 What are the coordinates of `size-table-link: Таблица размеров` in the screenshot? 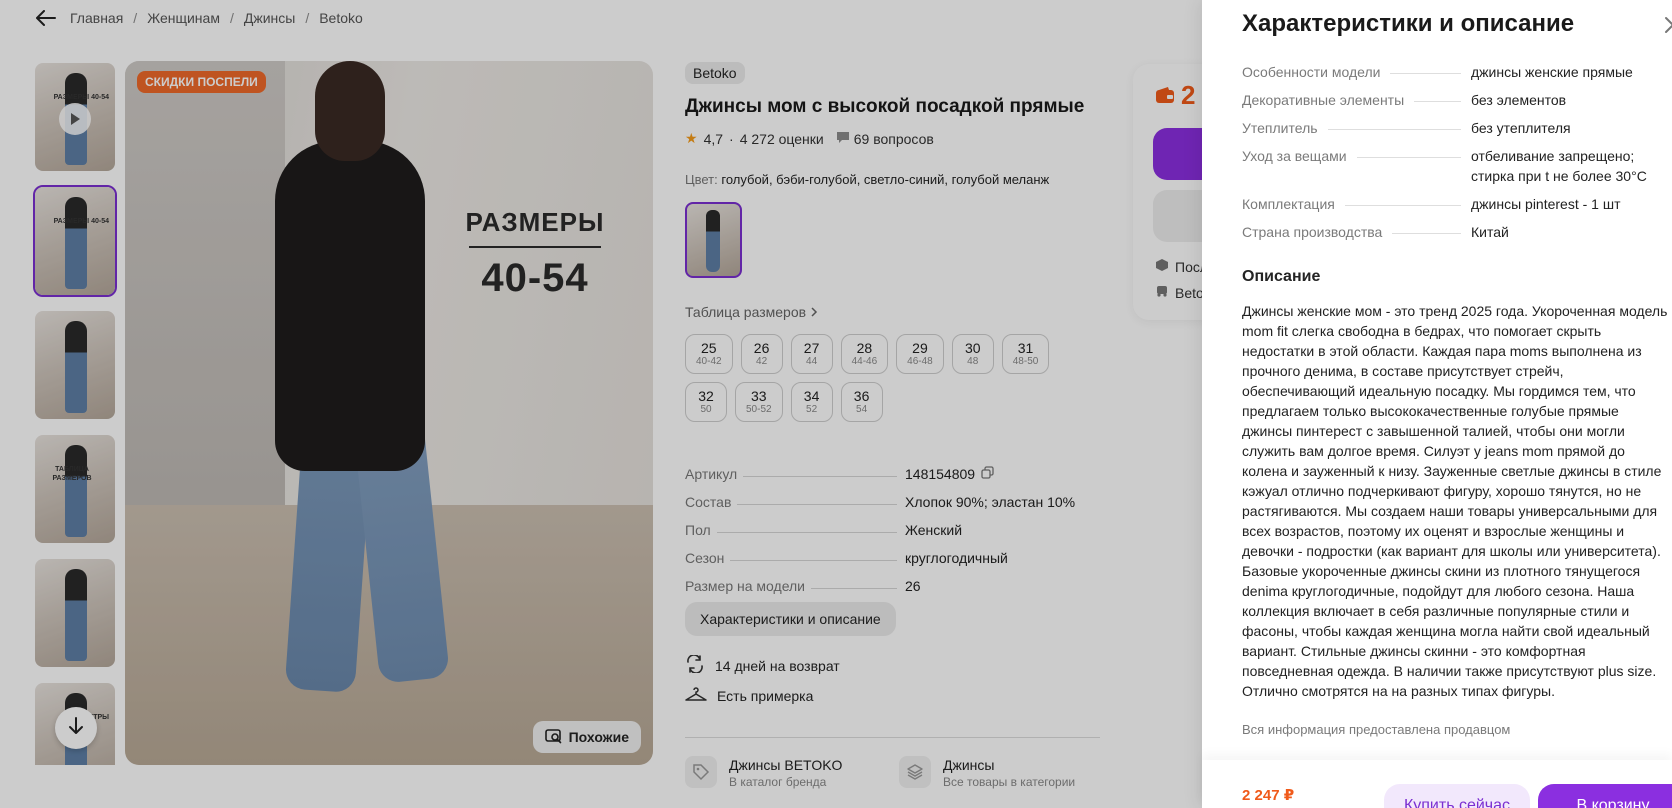 It's located at (751, 312).